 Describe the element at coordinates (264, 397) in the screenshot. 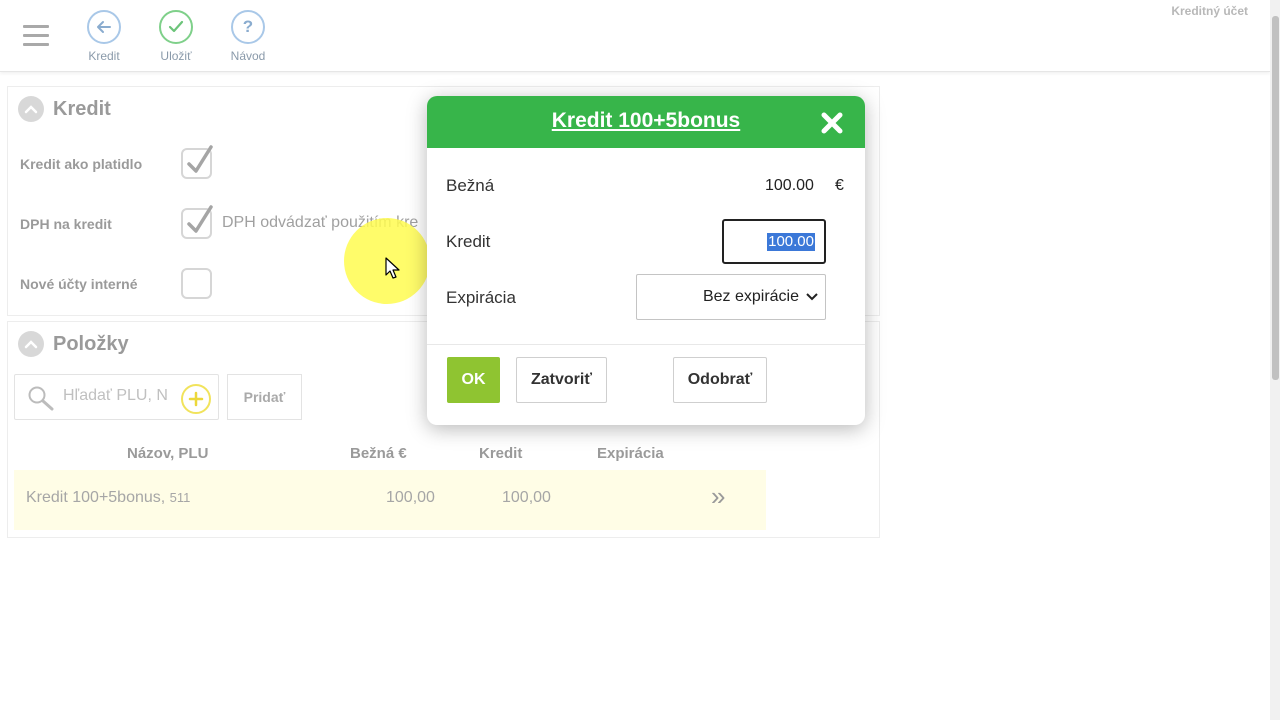

I see `add-item-button: Pridať` at that location.